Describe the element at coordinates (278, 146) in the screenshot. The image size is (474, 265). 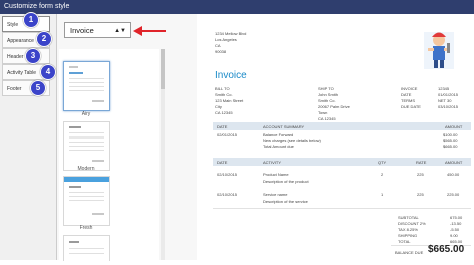
I see `summary-row-desc: Total Amount due` at that location.